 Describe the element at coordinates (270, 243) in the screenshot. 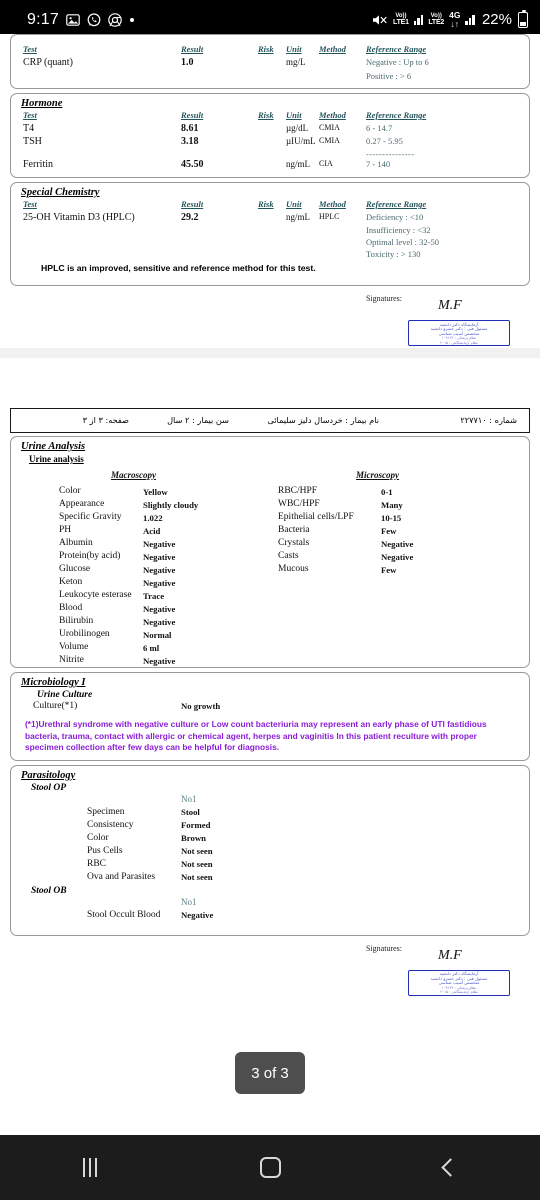

I see `table-row-cont: Optimal level : 32-50` at that location.